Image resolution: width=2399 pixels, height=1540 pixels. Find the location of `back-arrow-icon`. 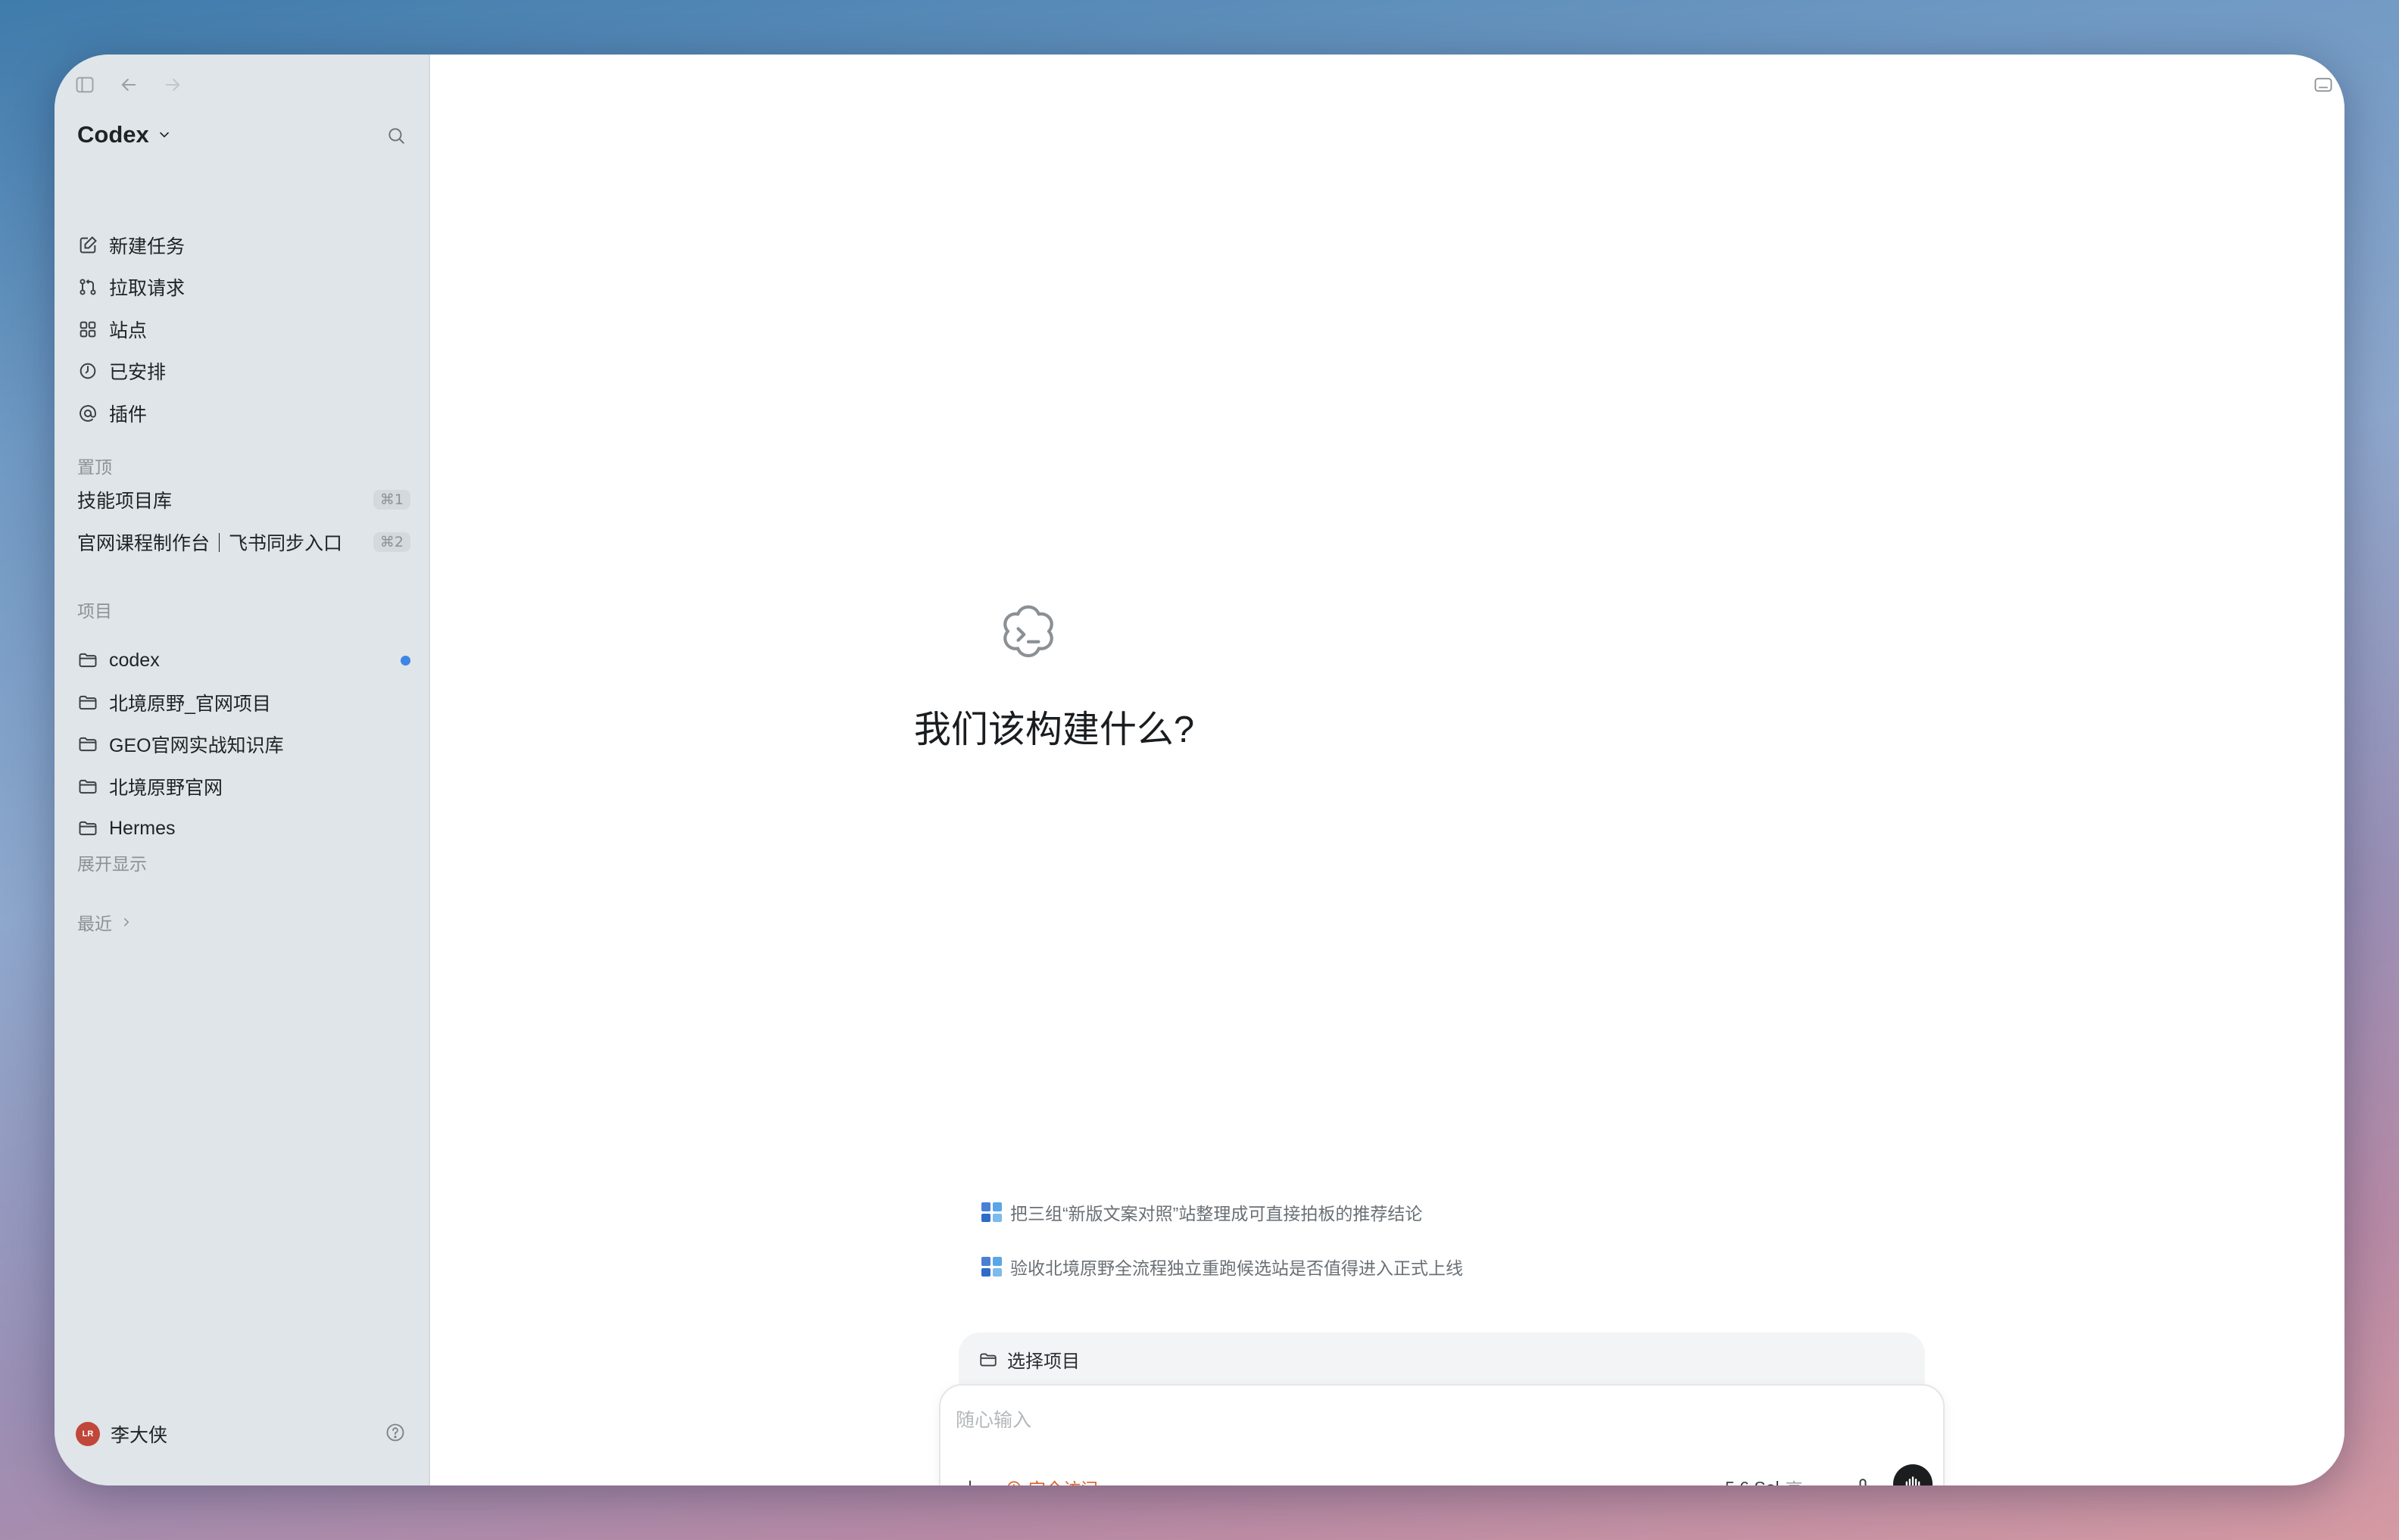

back-arrow-icon is located at coordinates (128, 85).